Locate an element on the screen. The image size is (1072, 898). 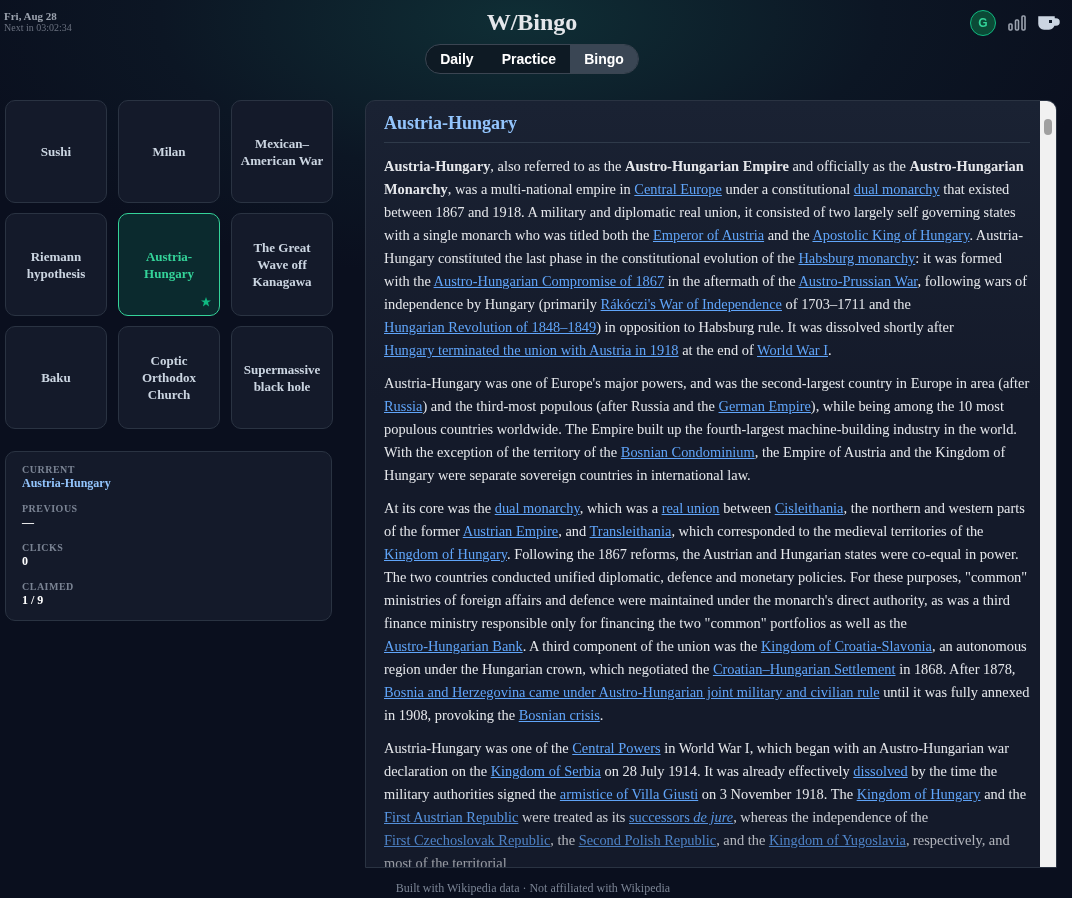
article-link: Central Powers is located at coordinates (616, 748).